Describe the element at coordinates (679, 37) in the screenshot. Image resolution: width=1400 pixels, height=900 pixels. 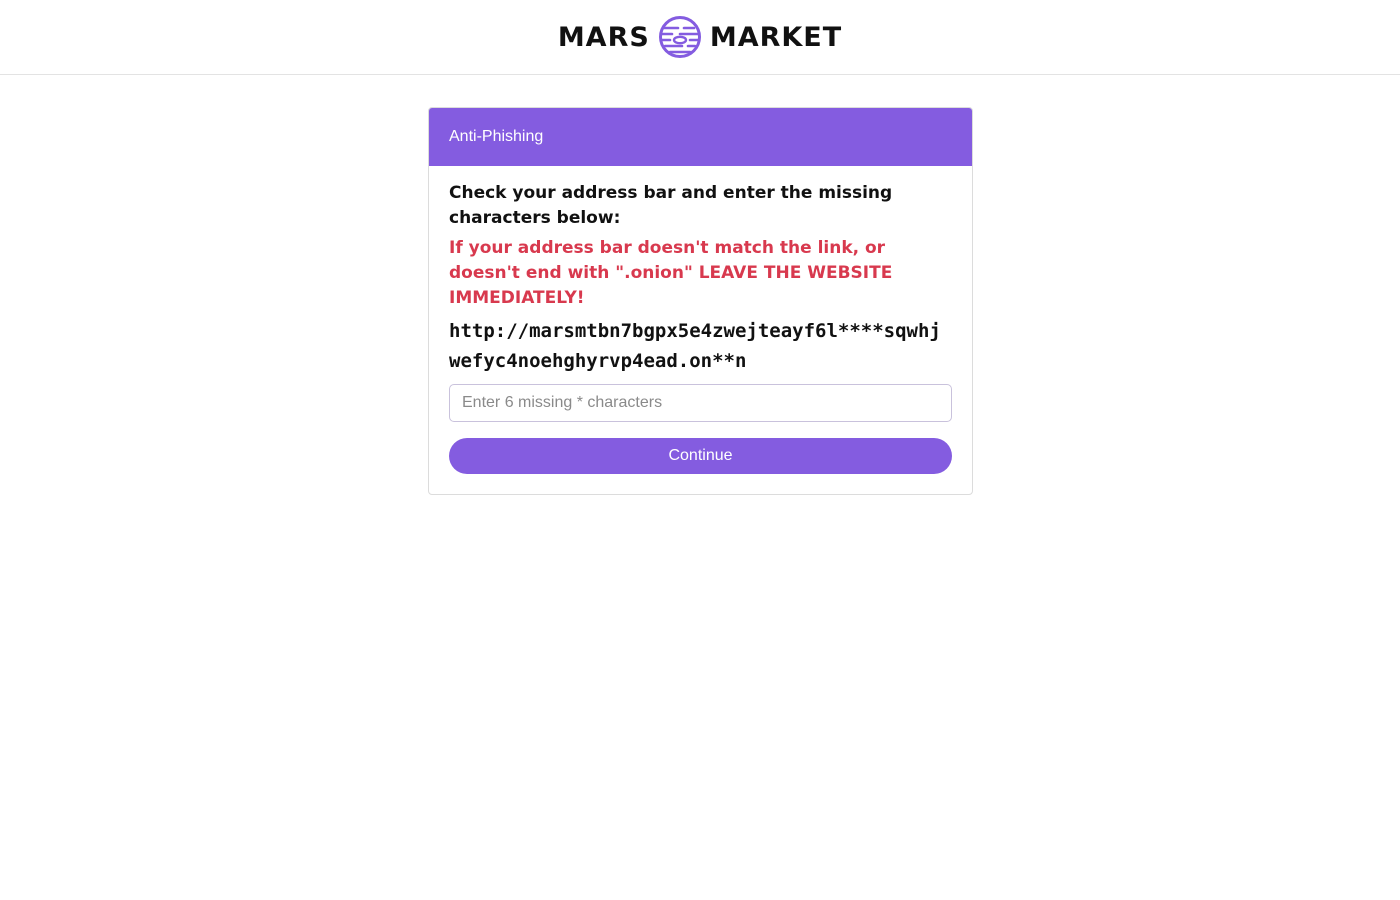
I see `planet-icon` at that location.